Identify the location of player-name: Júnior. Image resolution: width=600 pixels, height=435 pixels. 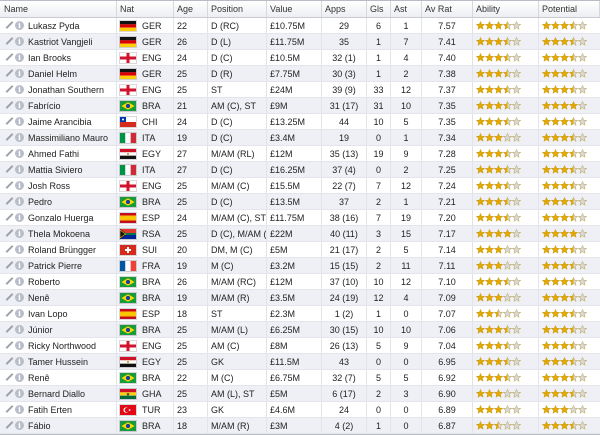
(40, 330).